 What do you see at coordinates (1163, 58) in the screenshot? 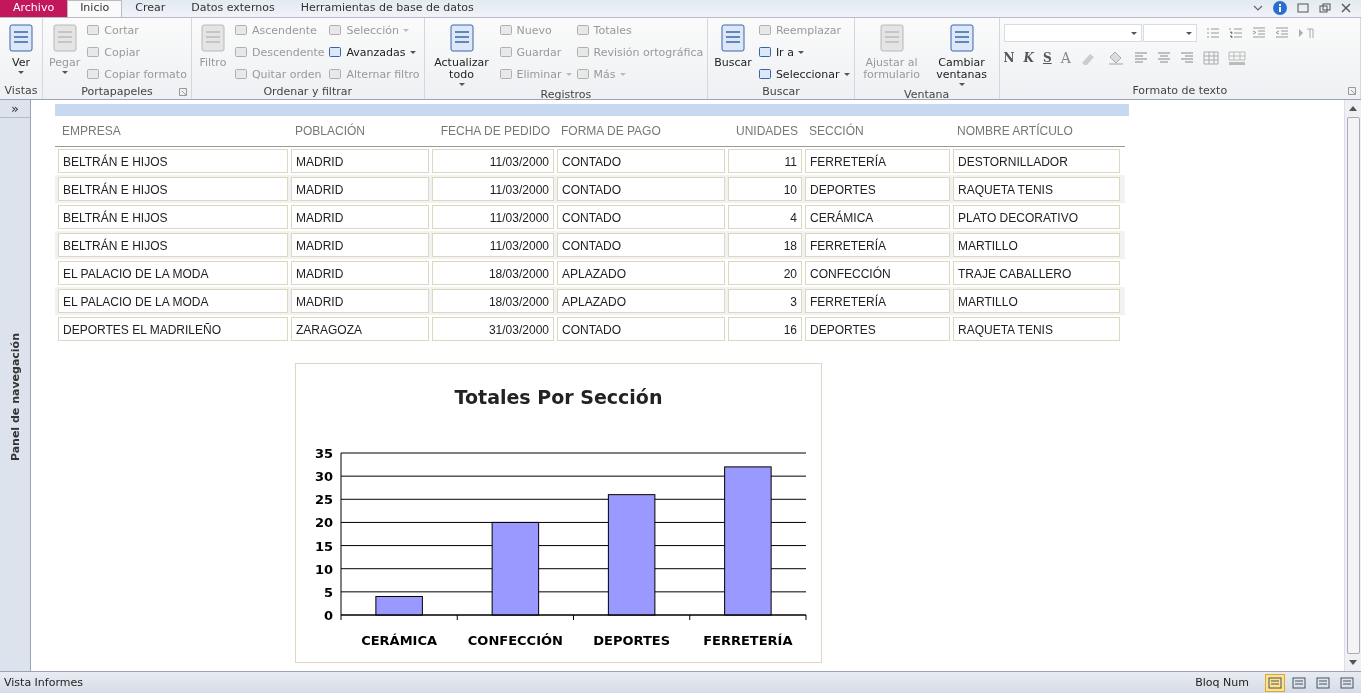
I see `align-center-icon` at bounding box center [1163, 58].